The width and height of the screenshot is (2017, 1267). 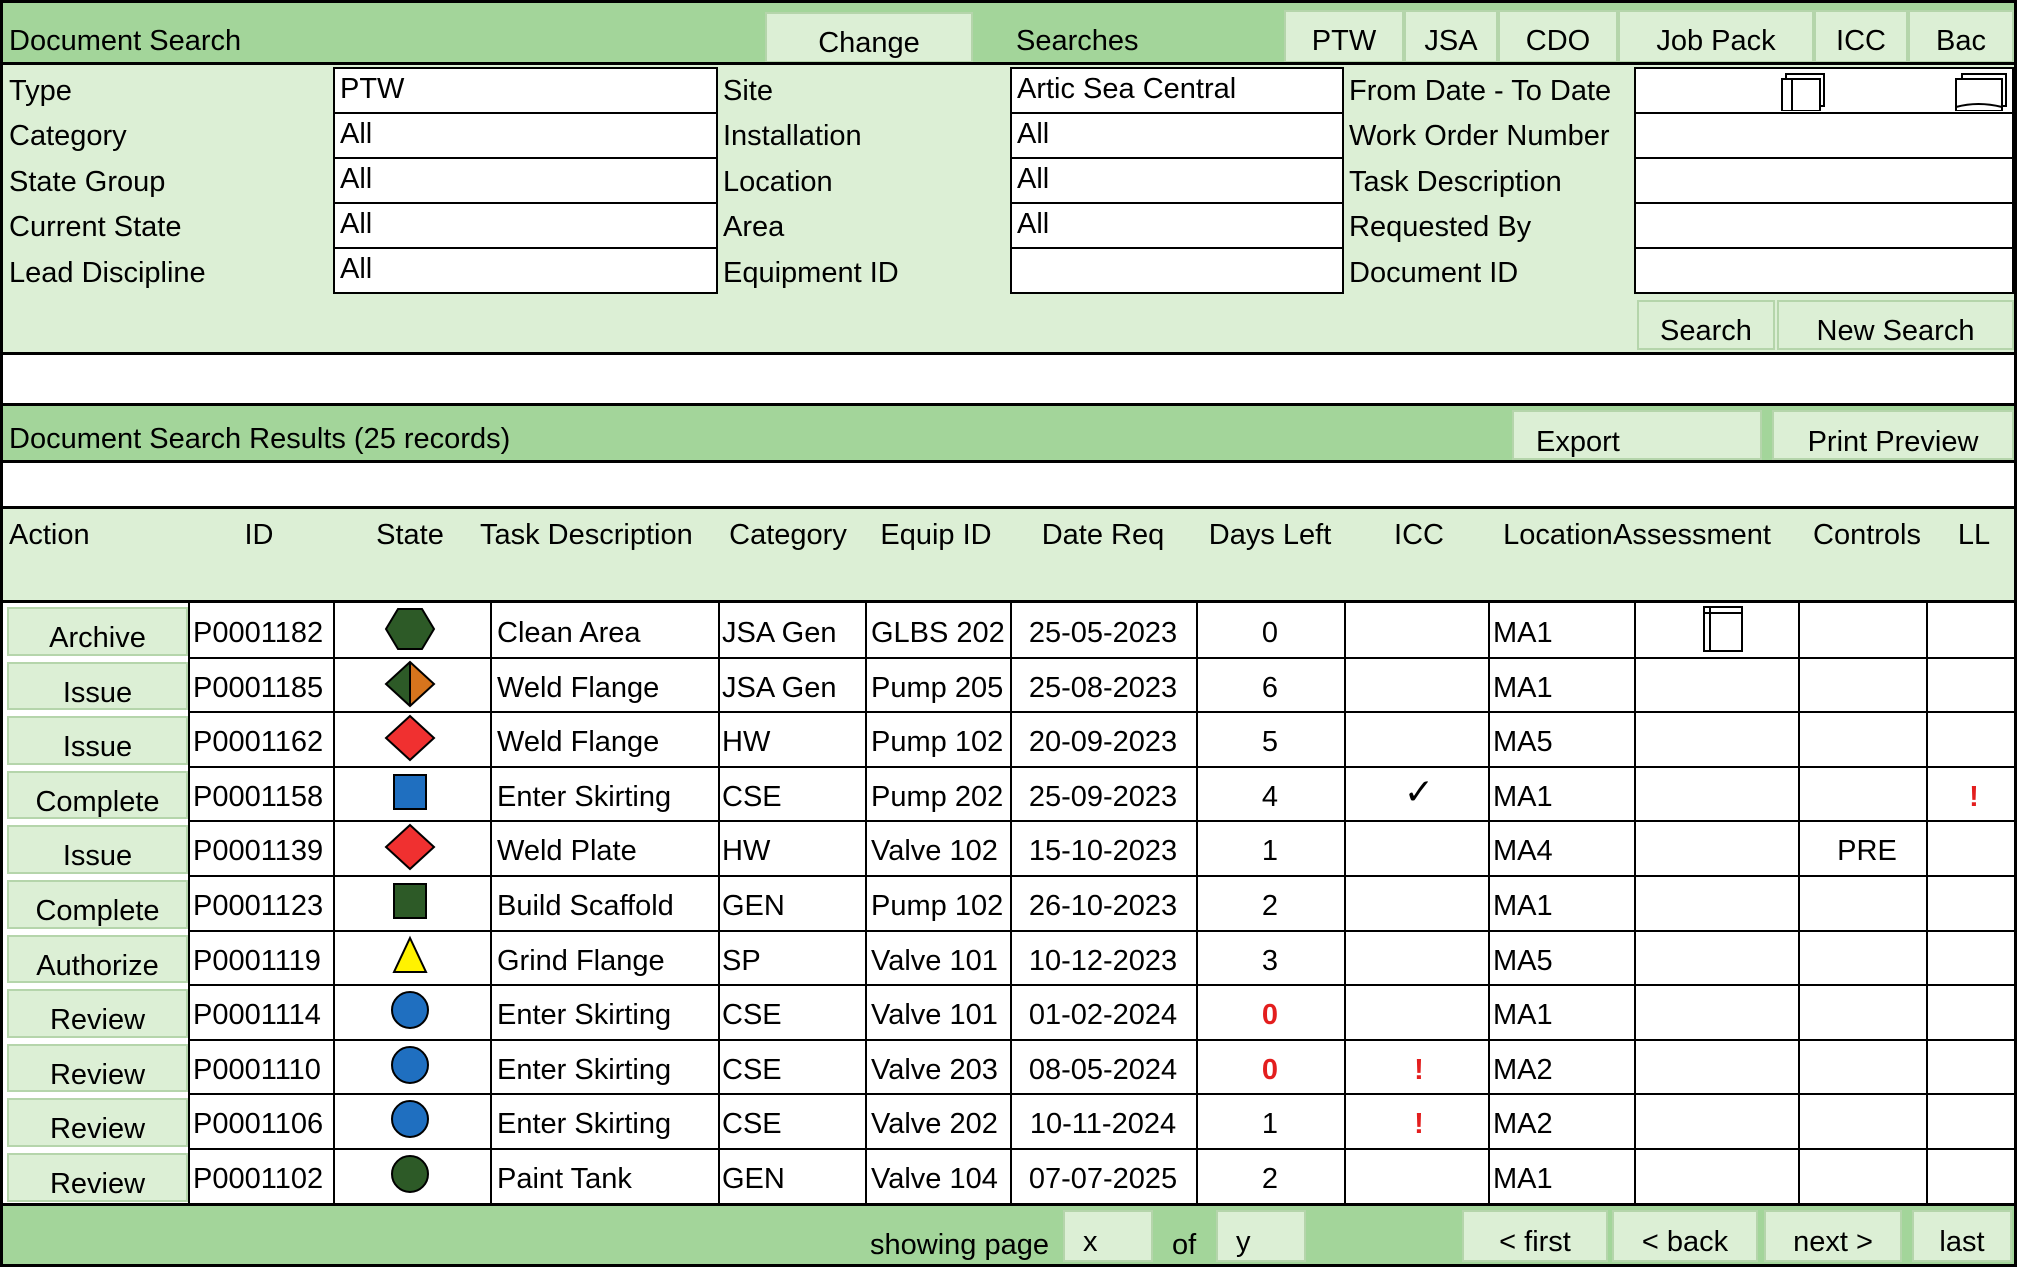 I want to click on column-header-assessment: Assessment, so click(x=1692, y=535).